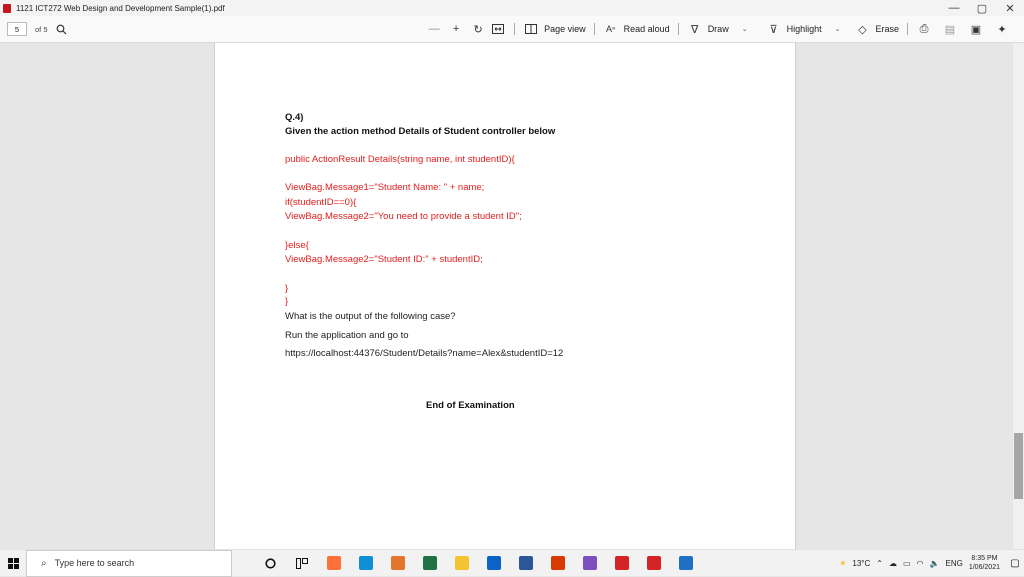 The height and width of the screenshot is (577, 1024). Describe the element at coordinates (478, 29) in the screenshot. I see `rotate-icon: ↻` at that location.